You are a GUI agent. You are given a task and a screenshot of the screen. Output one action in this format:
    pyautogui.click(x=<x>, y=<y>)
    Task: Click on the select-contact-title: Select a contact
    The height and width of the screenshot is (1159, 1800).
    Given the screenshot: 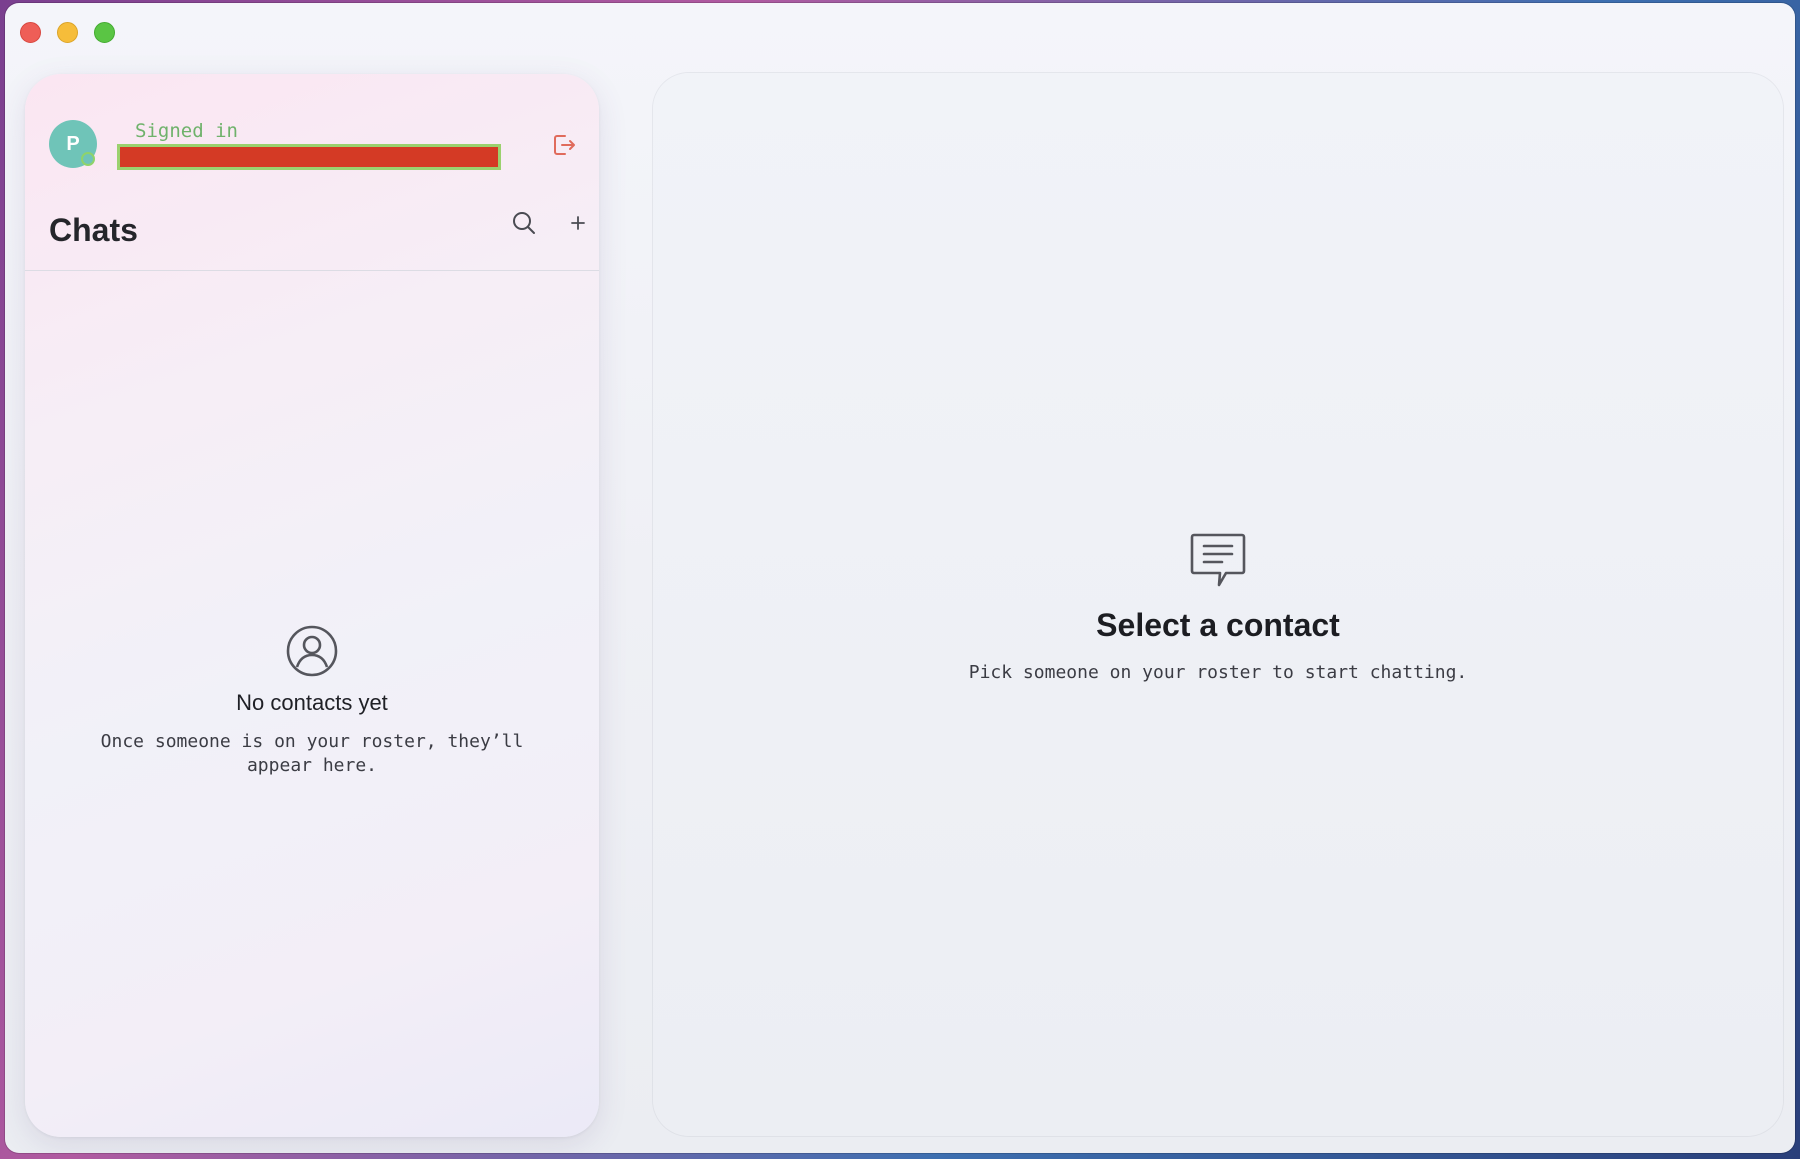 What is the action you would take?
    pyautogui.click(x=1218, y=625)
    